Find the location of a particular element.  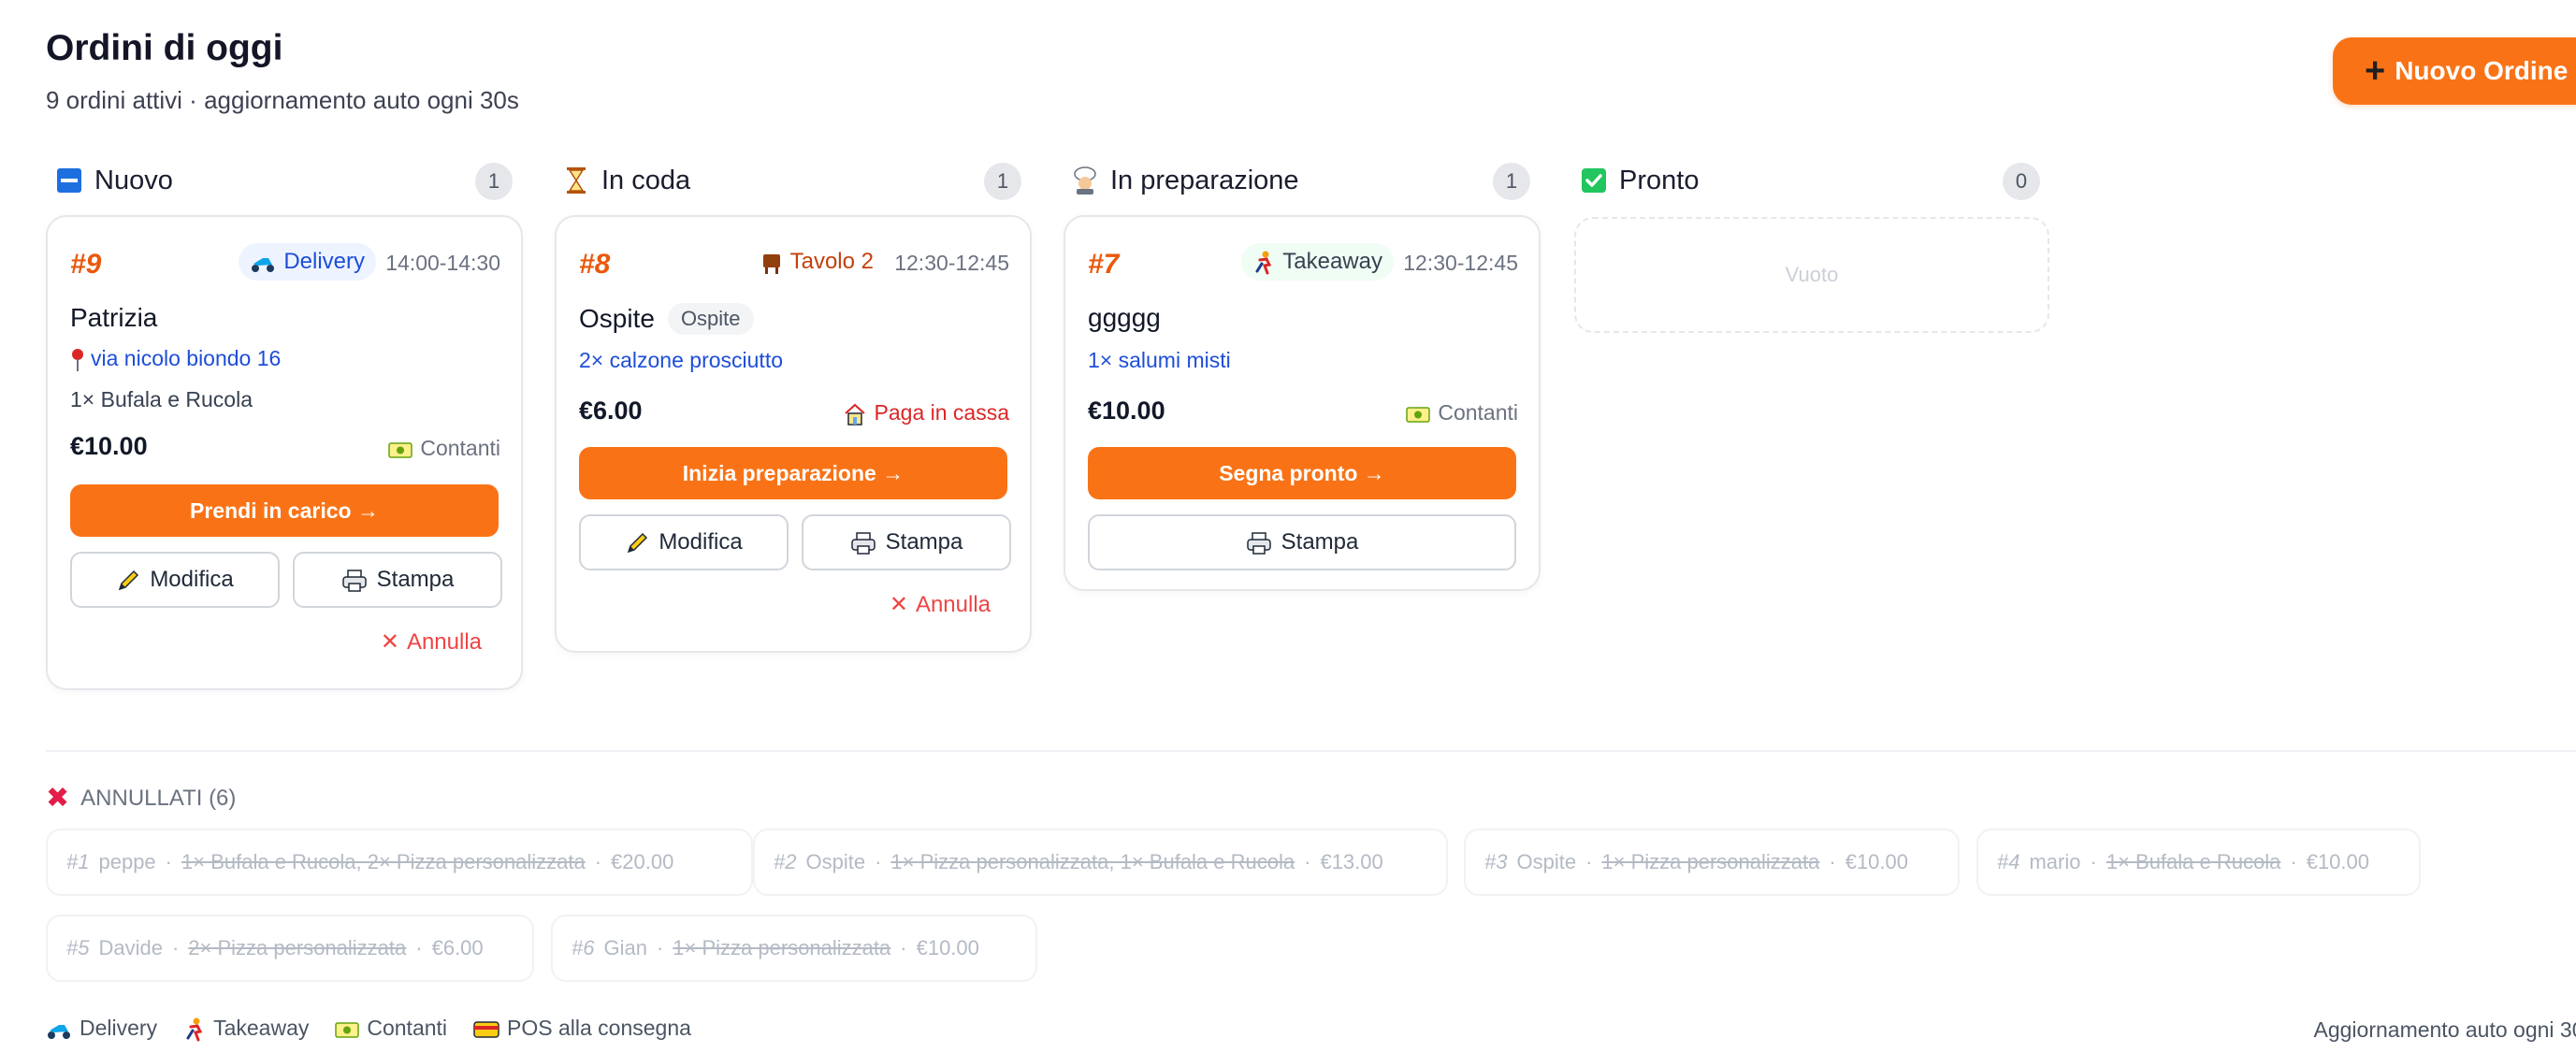

column-title: Pronto is located at coordinates (1659, 180).